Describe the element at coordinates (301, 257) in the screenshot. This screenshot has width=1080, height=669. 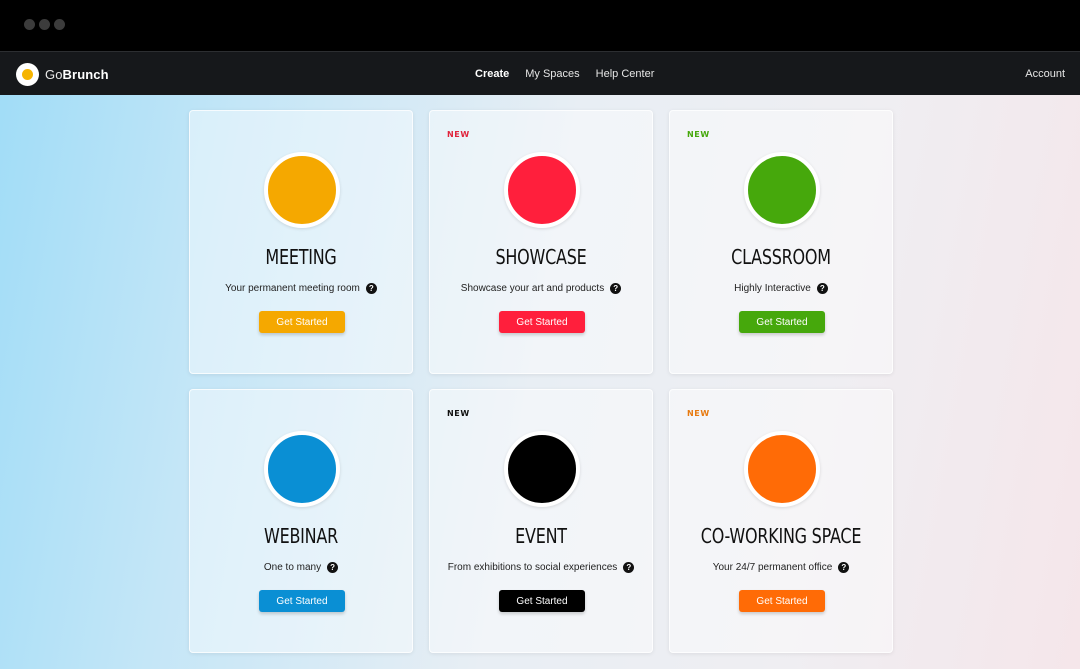
I see `card-title: MEETING` at that location.